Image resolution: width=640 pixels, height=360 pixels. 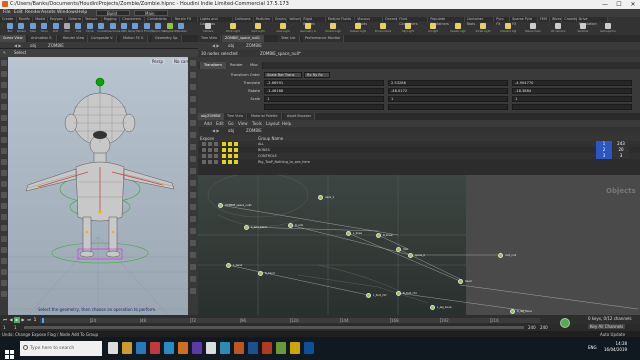 What do you see at coordinates (621, 156) in the screenshot?
I see `group-count: 3` at bounding box center [621, 156].